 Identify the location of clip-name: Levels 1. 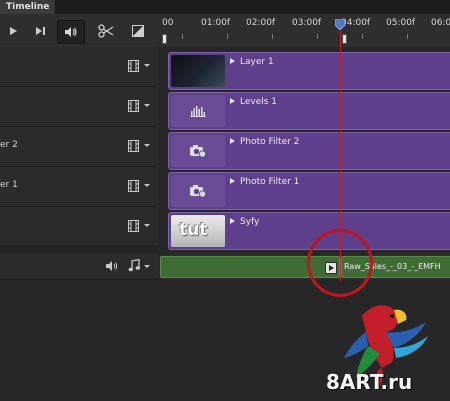
(259, 102).